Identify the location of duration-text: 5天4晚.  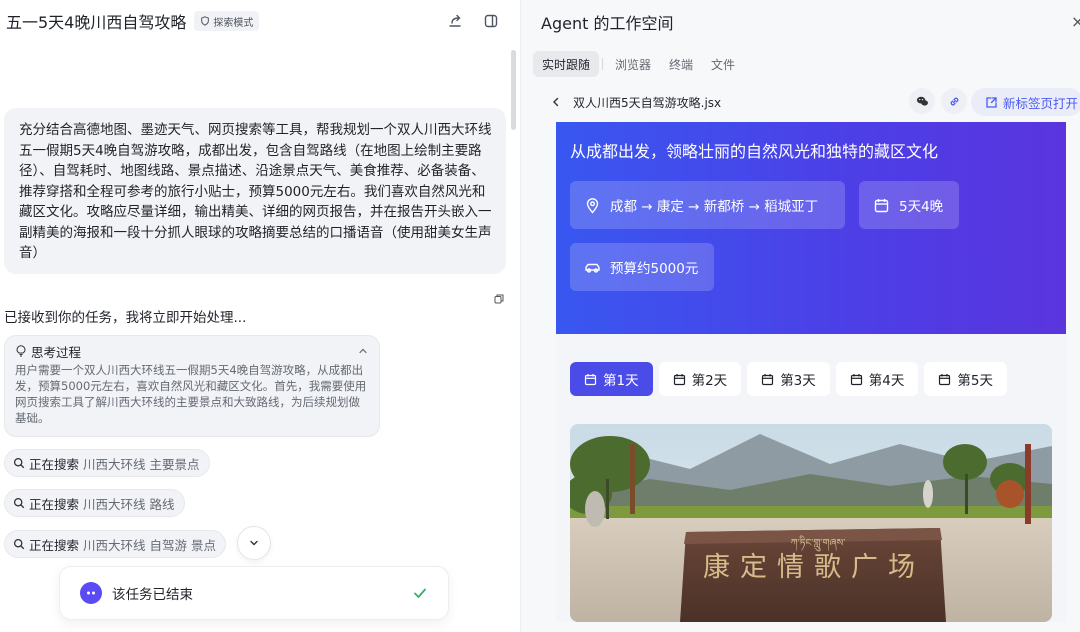
(921, 207).